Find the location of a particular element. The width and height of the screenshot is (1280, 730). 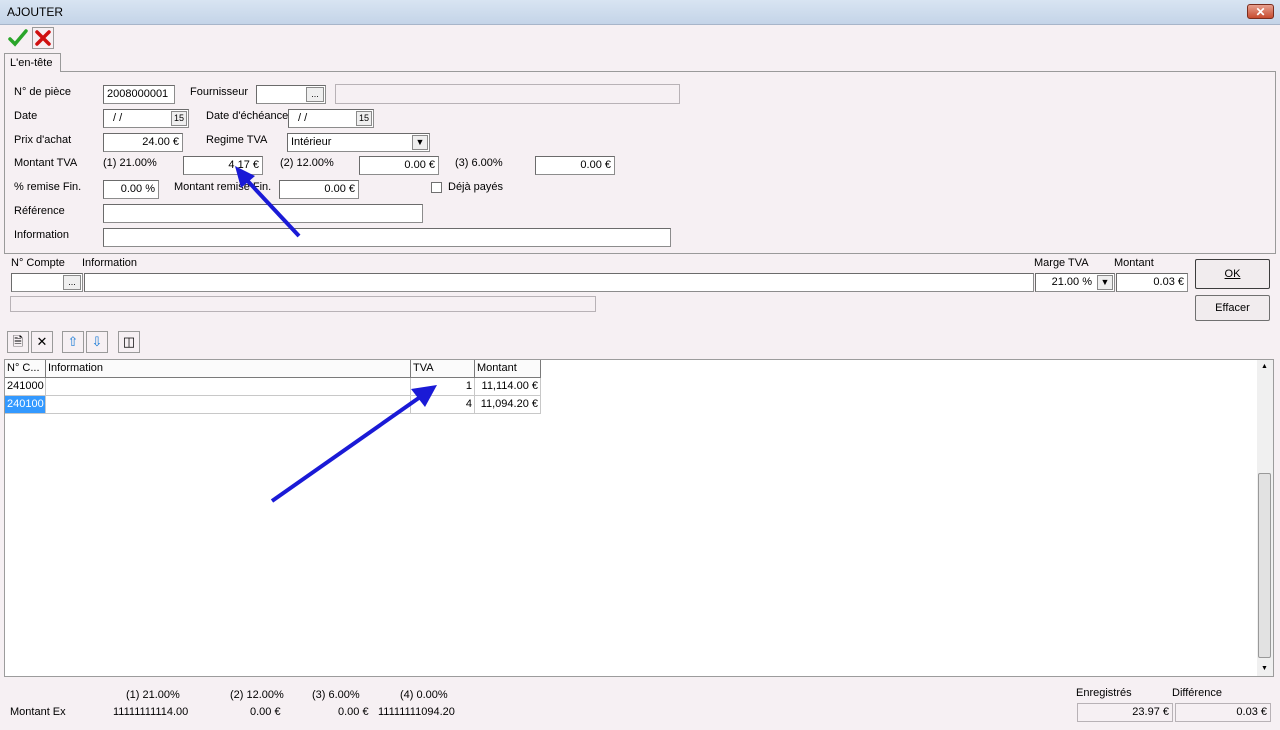

window-title: AJOUTER is located at coordinates (35, 12).